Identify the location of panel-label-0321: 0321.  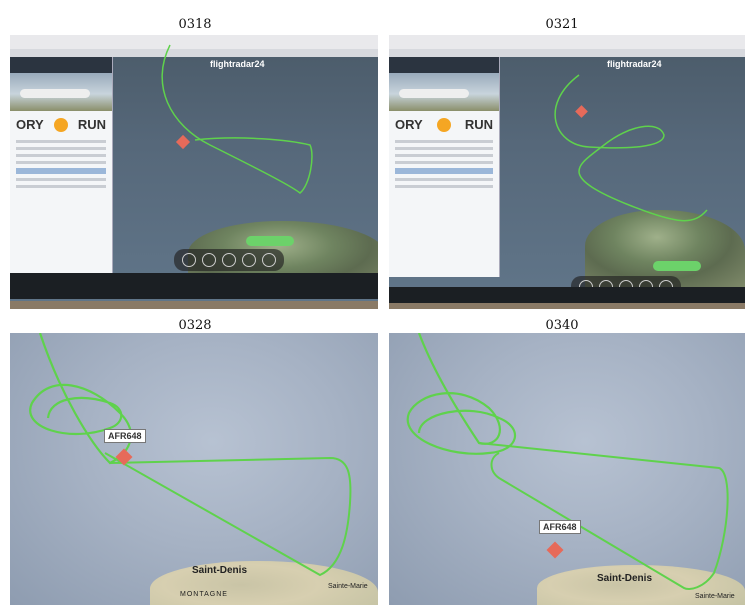
(562, 24).